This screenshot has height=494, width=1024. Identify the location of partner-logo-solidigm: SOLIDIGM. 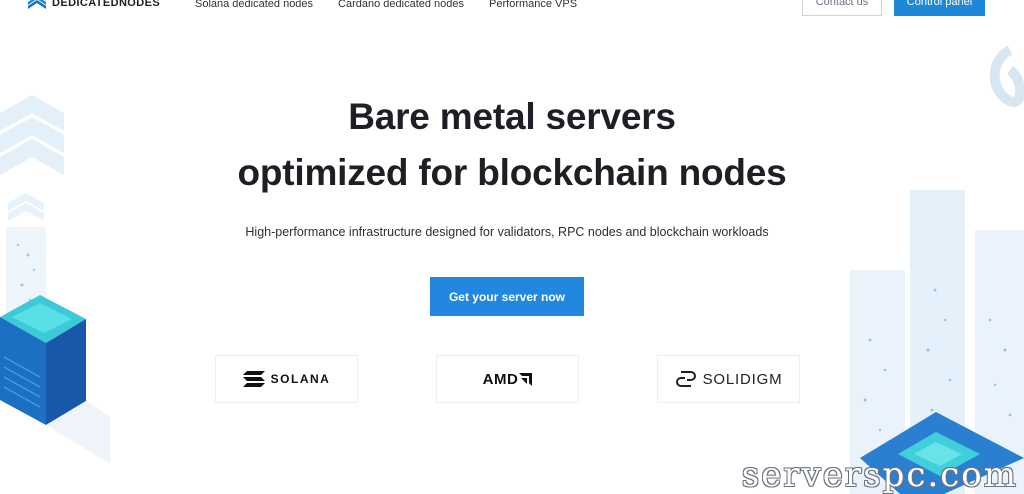
(728, 379).